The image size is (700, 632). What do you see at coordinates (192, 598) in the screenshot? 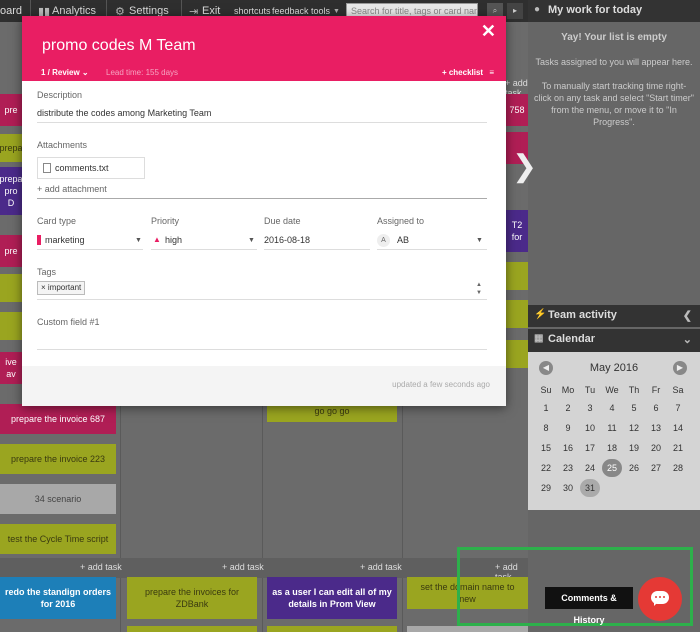
I see `task-card: prepare the invoices for ZDBank` at bounding box center [192, 598].